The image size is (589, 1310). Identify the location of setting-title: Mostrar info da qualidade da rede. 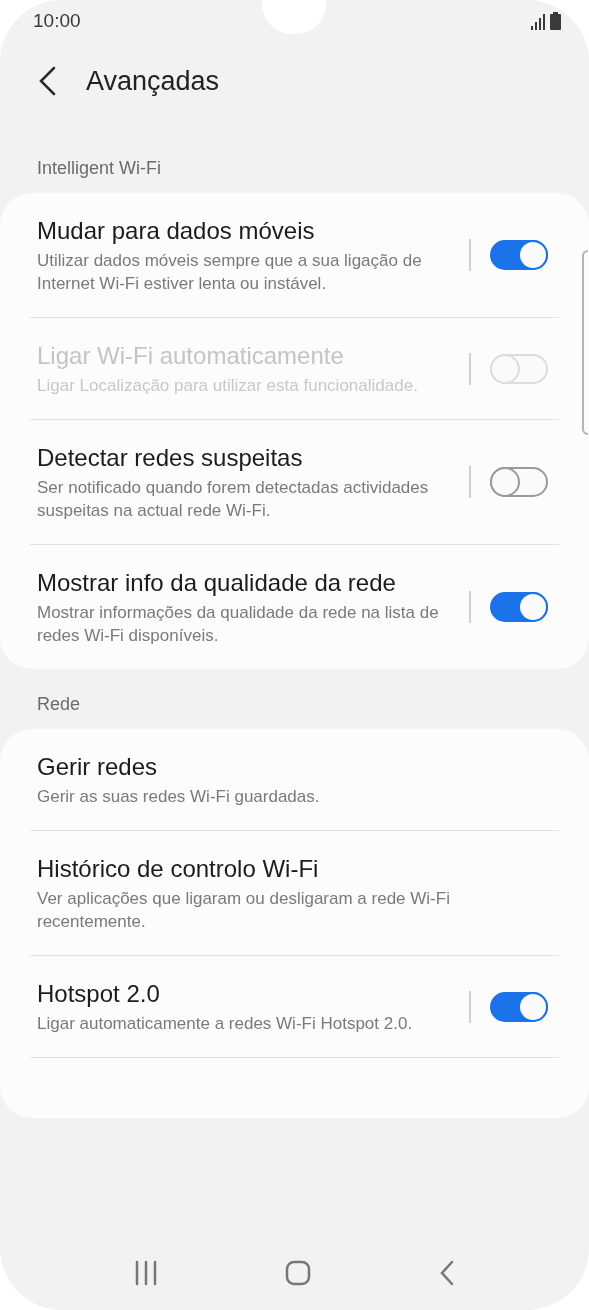
(217, 583).